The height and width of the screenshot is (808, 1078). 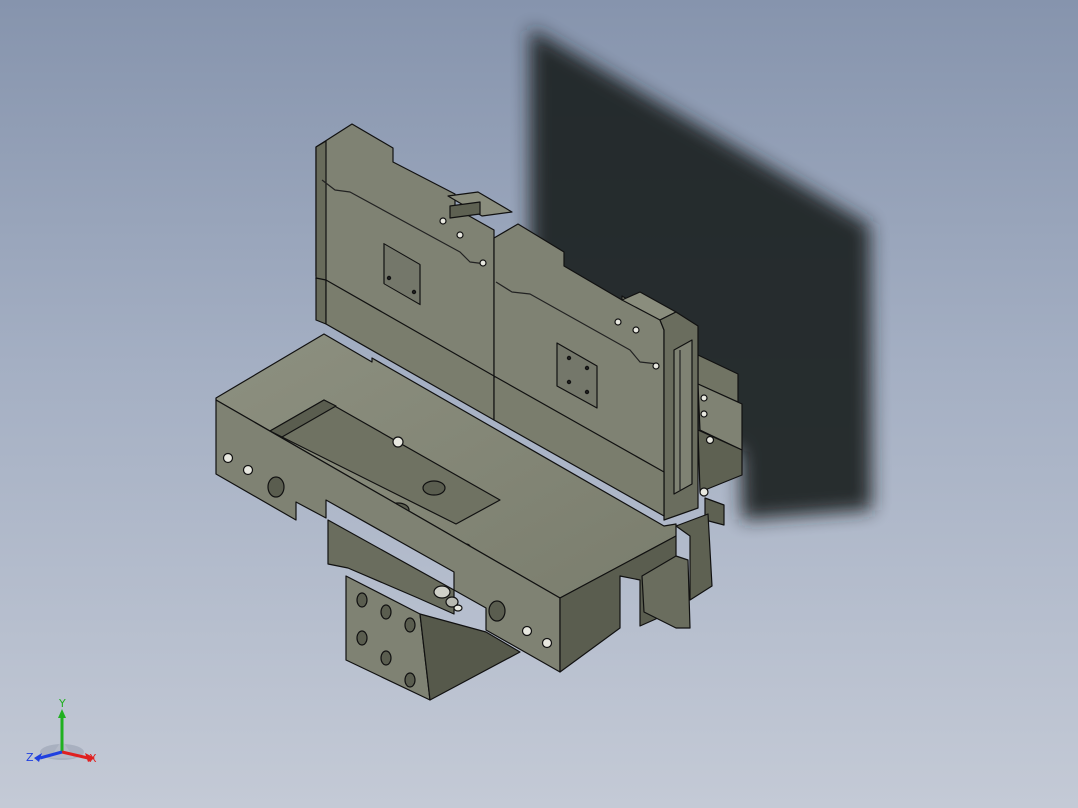 I want to click on right-plate-side, so click(x=679, y=416).